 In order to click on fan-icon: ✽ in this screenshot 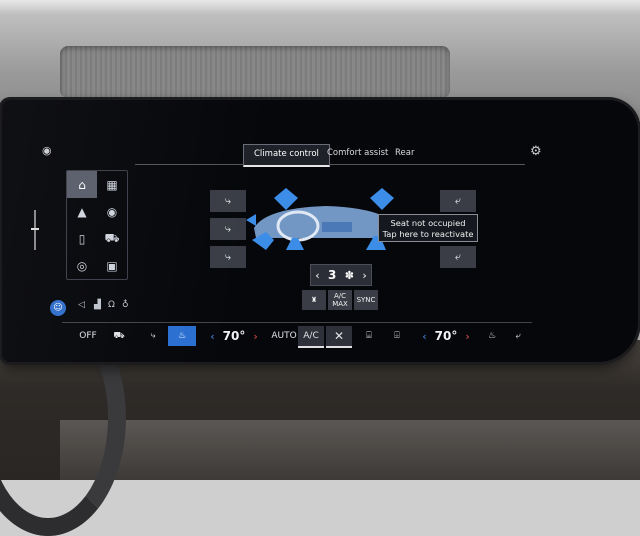, I will do `click(349, 275)`.